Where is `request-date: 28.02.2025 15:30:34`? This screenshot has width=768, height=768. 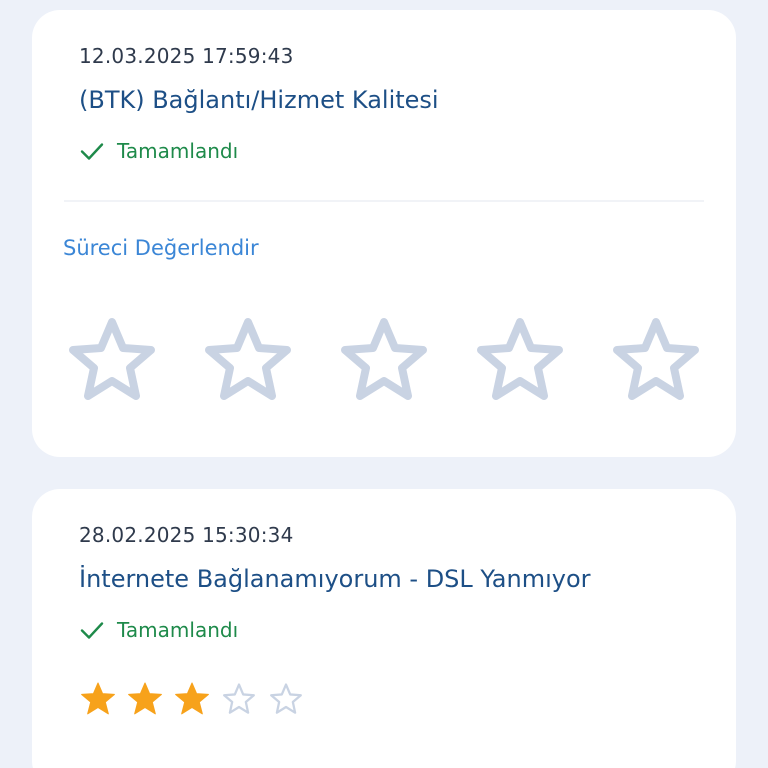 request-date: 28.02.2025 15:30:34 is located at coordinates (186, 535).